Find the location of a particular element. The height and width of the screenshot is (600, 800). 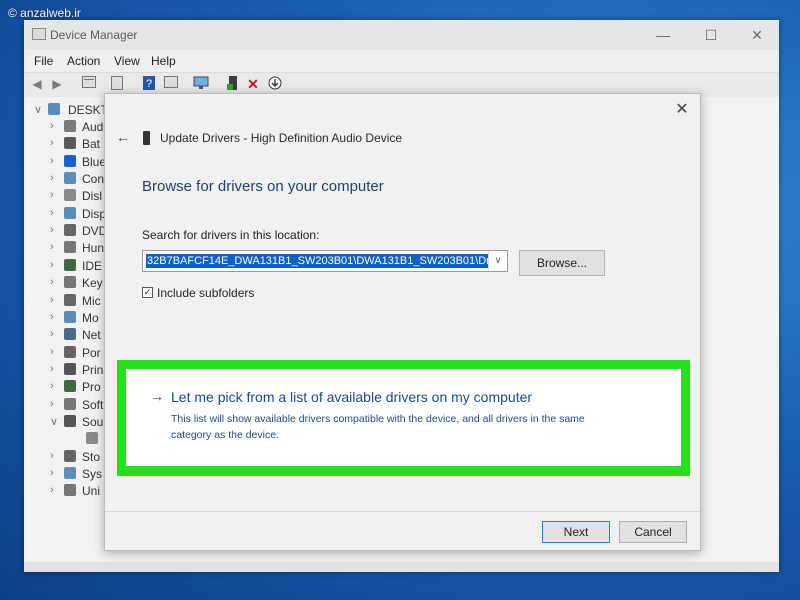

tree-item: › Key is located at coordinates (80, 283).